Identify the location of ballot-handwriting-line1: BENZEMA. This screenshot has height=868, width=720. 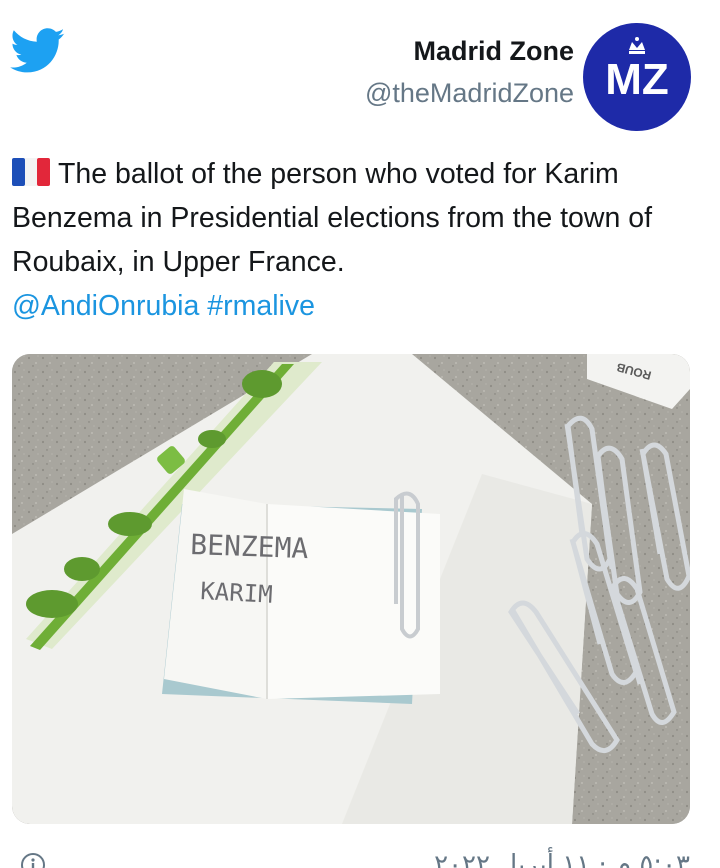
(249, 546).